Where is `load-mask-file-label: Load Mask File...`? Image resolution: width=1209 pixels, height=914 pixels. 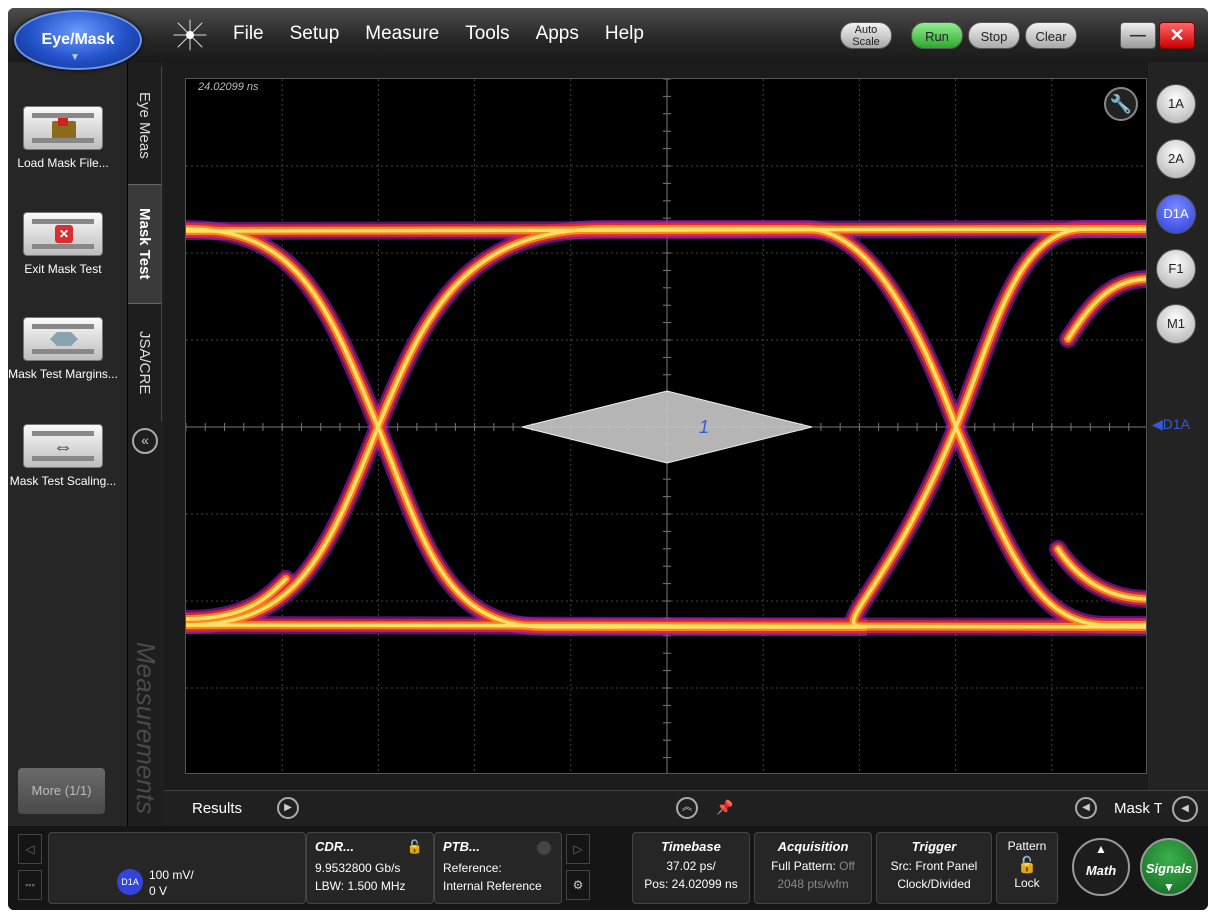 load-mask-file-label: Load Mask File... is located at coordinates (63, 163).